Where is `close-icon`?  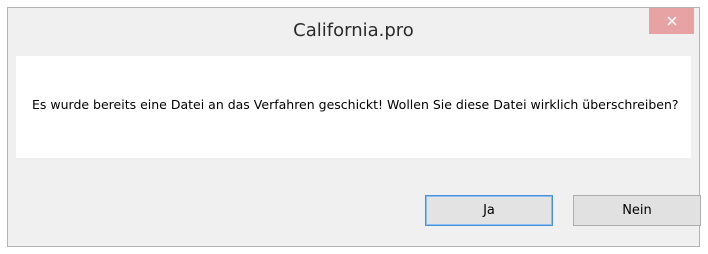 close-icon is located at coordinates (671, 21).